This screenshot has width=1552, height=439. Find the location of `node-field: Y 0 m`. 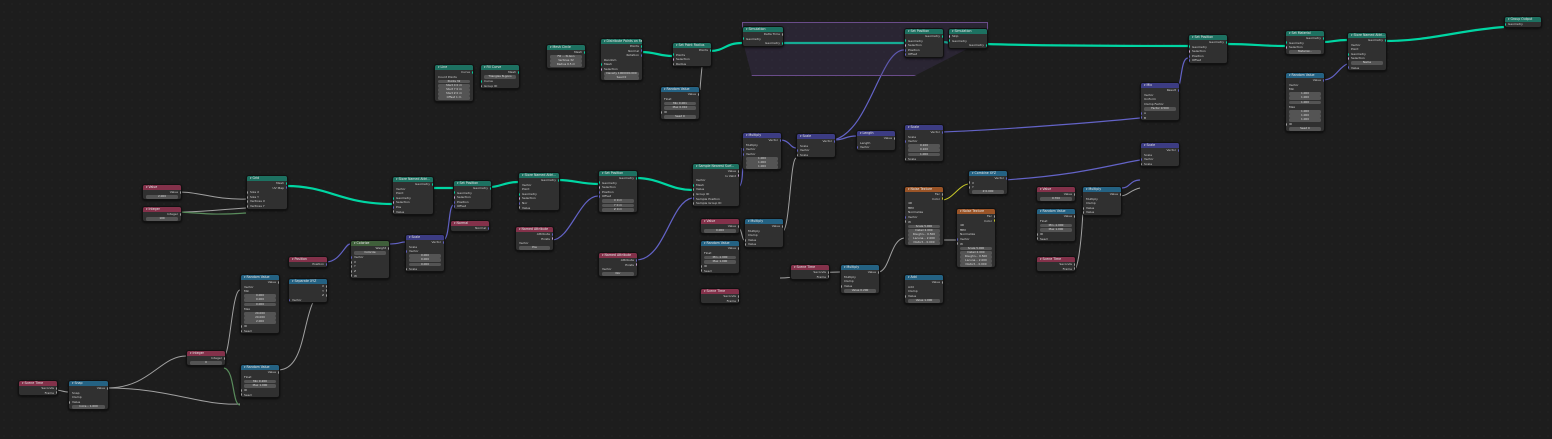

node-field: Y 0 m is located at coordinates (618, 205).